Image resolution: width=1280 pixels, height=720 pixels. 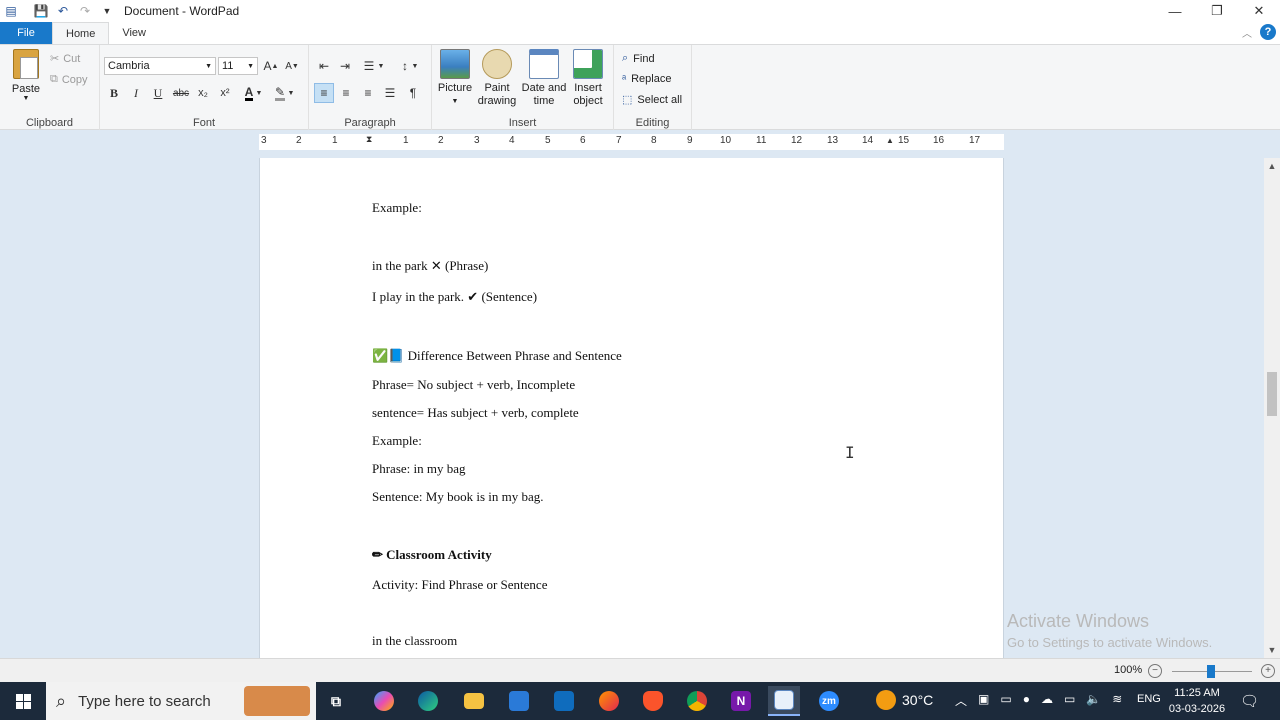 I want to click on copilot-icon, so click(x=384, y=701).